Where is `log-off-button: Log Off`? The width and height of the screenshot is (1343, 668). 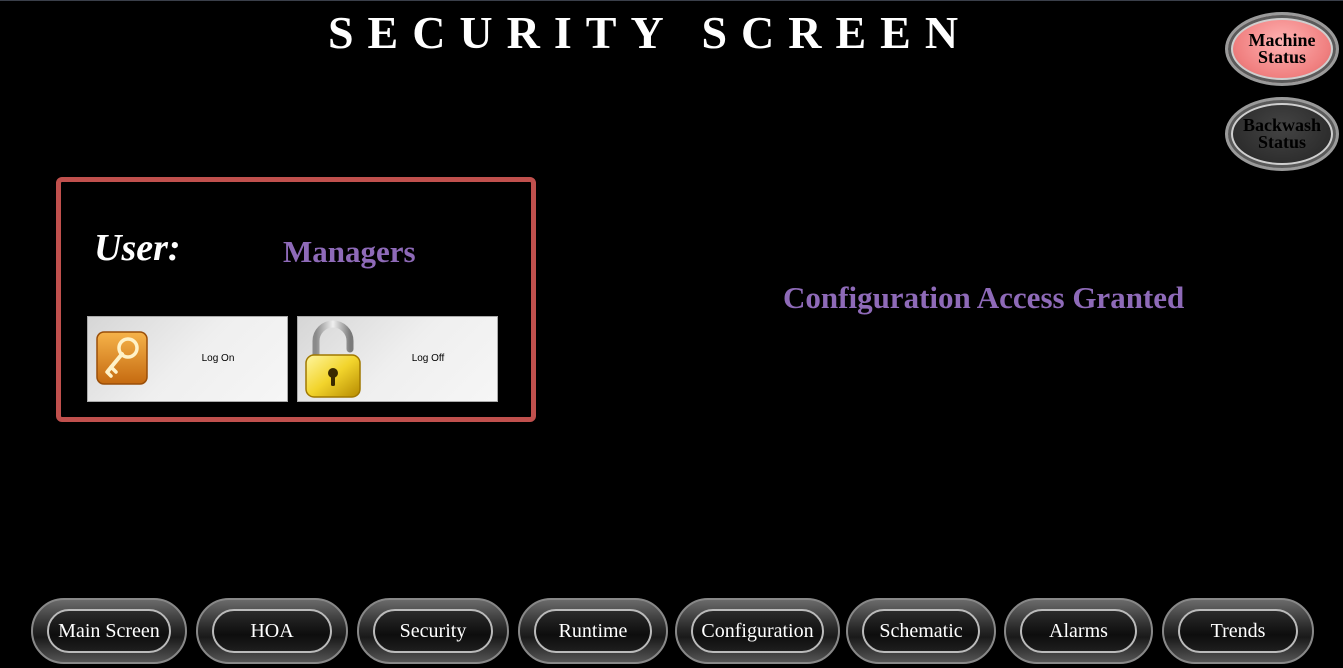 log-off-button: Log Off is located at coordinates (397, 359).